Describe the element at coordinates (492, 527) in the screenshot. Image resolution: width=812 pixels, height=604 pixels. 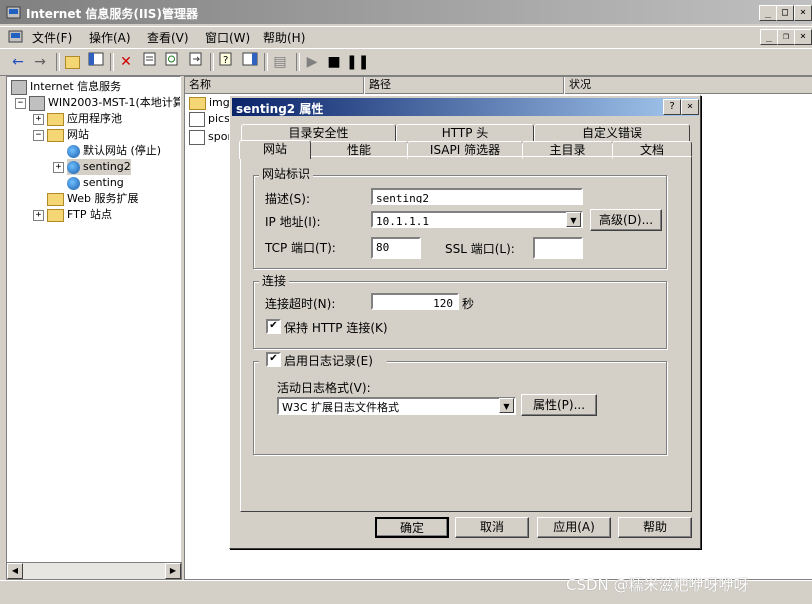
I see `cancel-button: 取消` at that location.